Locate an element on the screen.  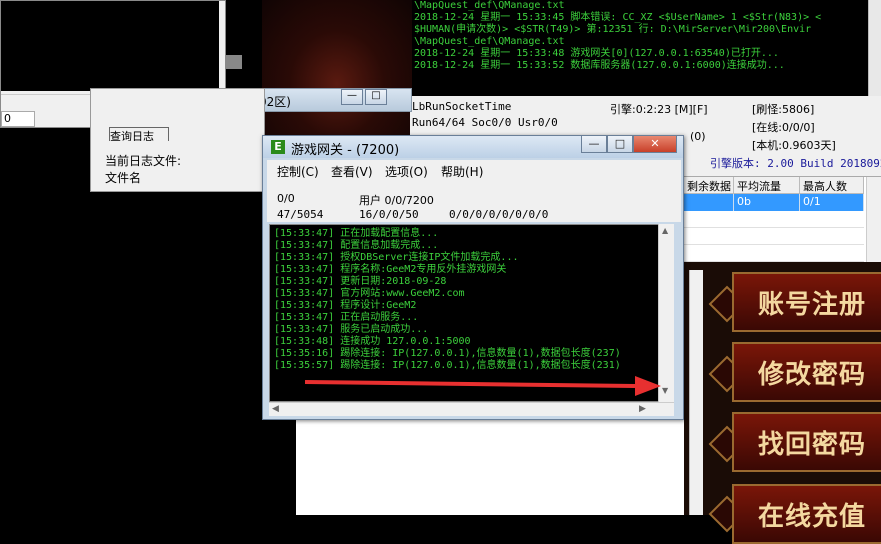
engine-time: 引擎:0:2:23 [M][F] is located at coordinates (659, 109).